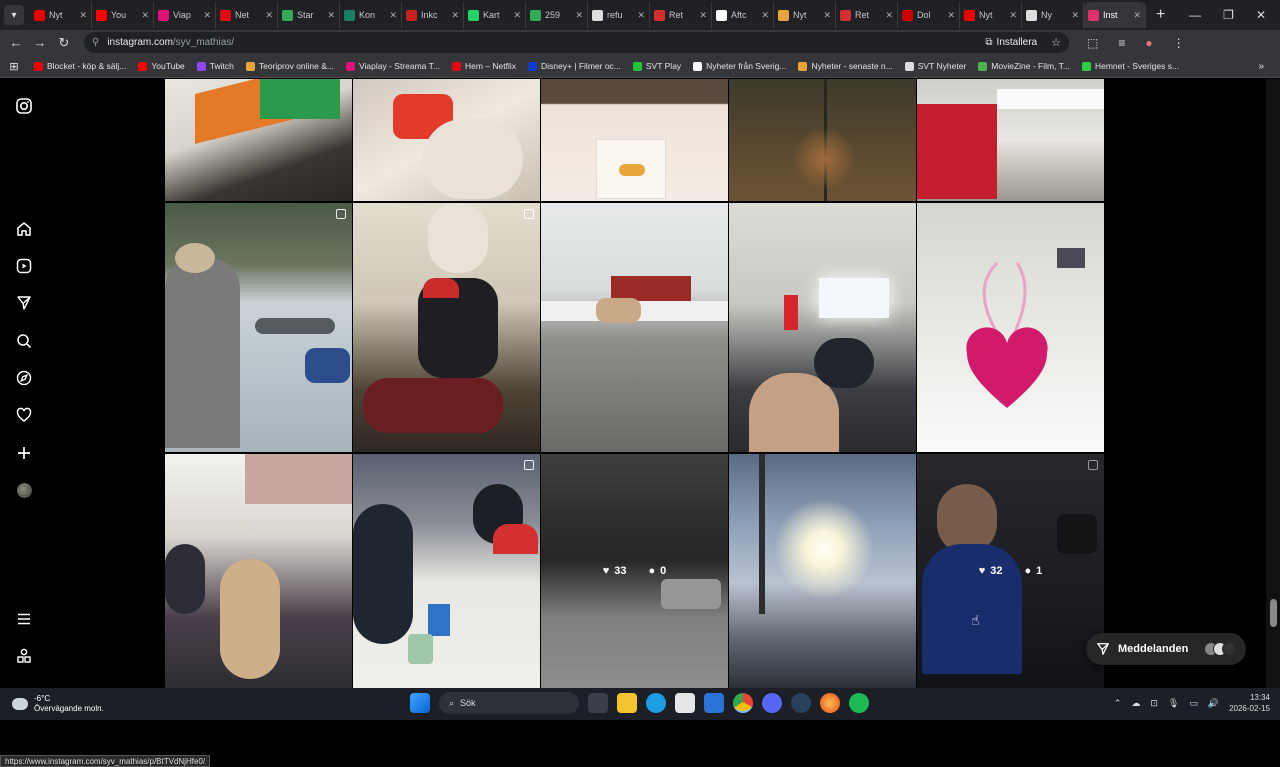  What do you see at coordinates (772, 703) in the screenshot?
I see `discord-icon` at bounding box center [772, 703].